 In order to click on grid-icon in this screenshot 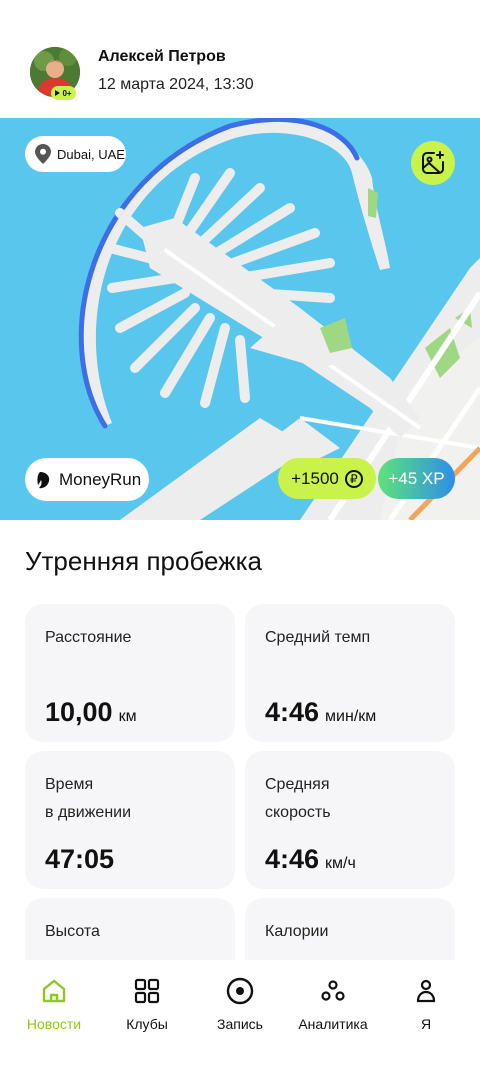, I will do `click(147, 991)`.